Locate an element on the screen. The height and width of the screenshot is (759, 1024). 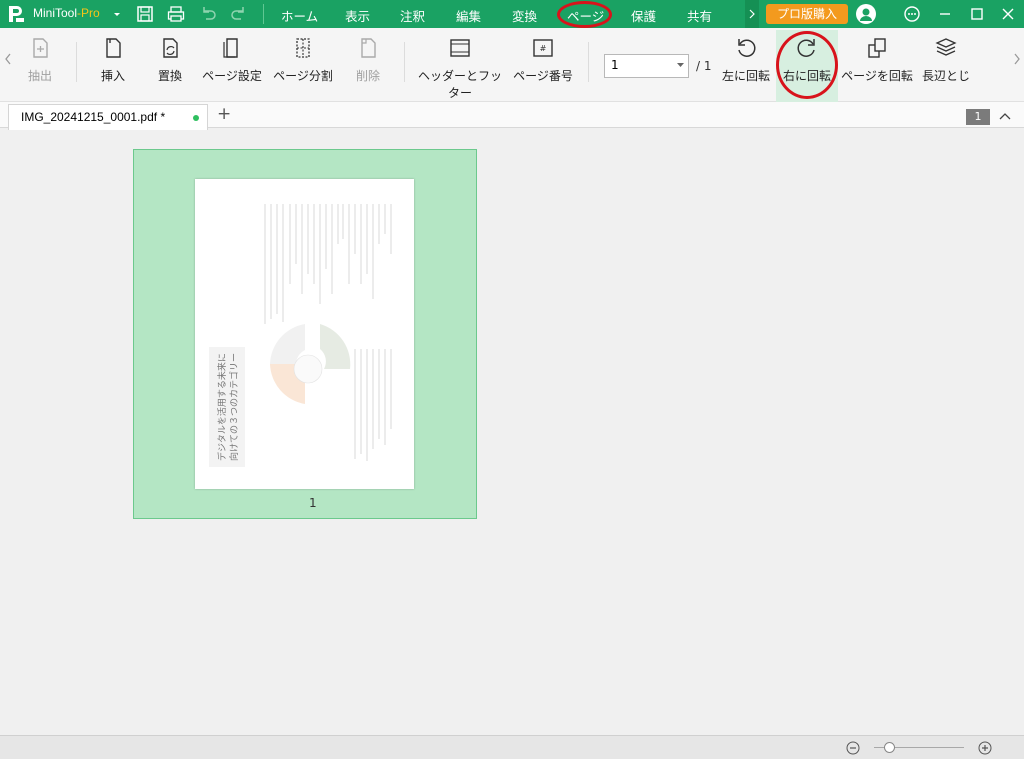
chevron-right-icon is located at coordinates (752, 14).